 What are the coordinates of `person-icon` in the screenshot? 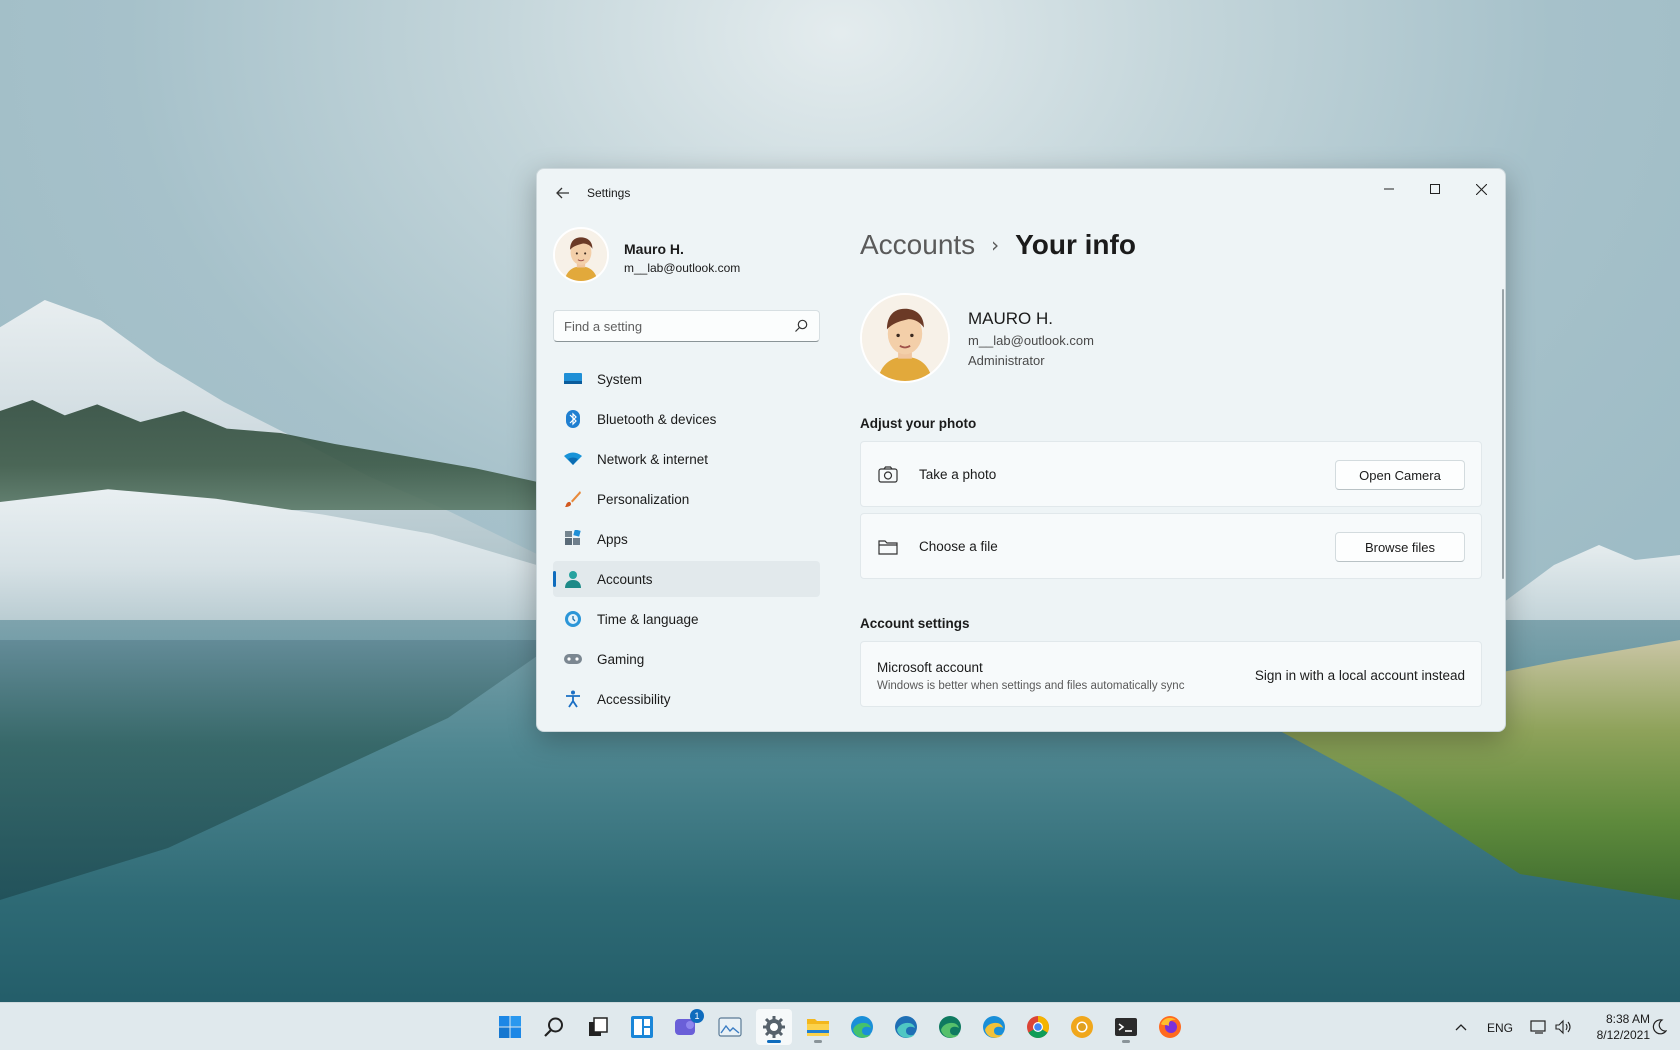 It's located at (573, 579).